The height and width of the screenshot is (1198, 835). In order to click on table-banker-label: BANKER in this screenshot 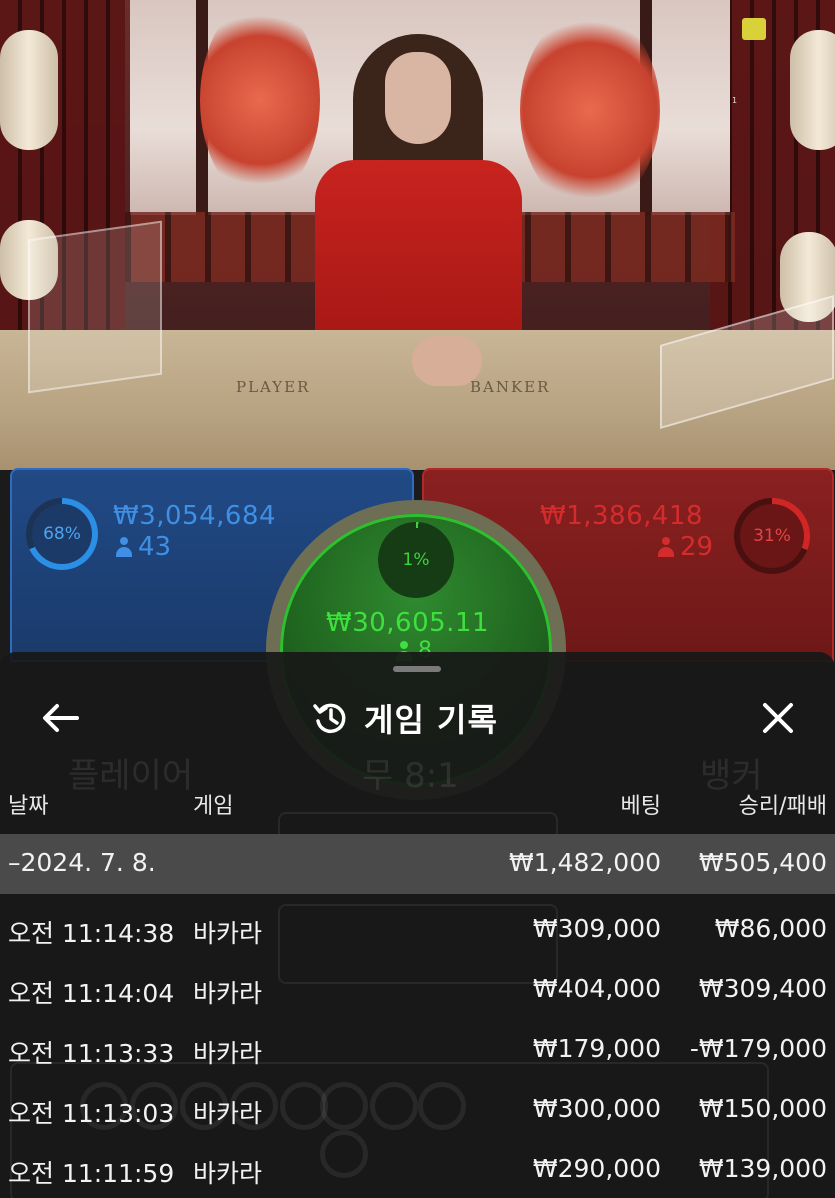, I will do `click(510, 387)`.